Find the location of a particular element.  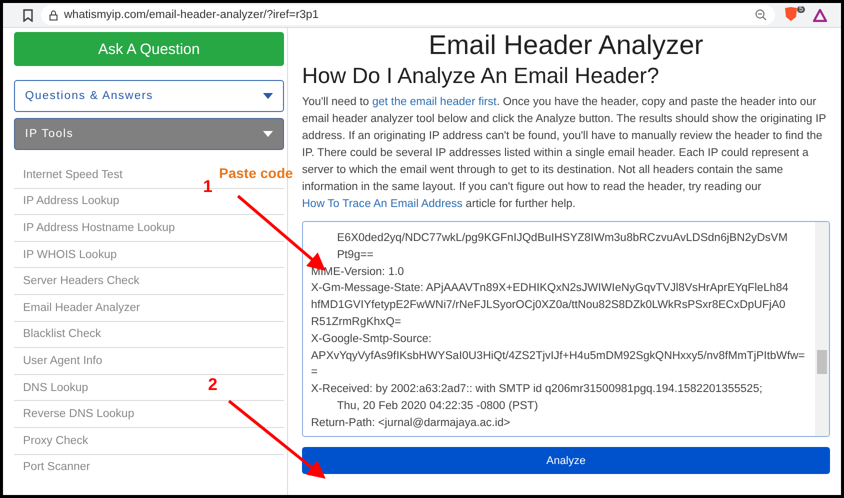

bookmark-icon is located at coordinates (28, 15).